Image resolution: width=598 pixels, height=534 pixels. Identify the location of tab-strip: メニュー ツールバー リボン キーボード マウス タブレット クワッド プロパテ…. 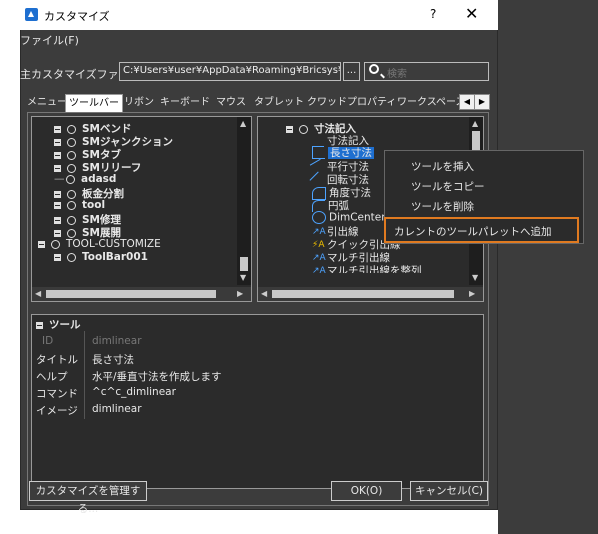
(258, 103).